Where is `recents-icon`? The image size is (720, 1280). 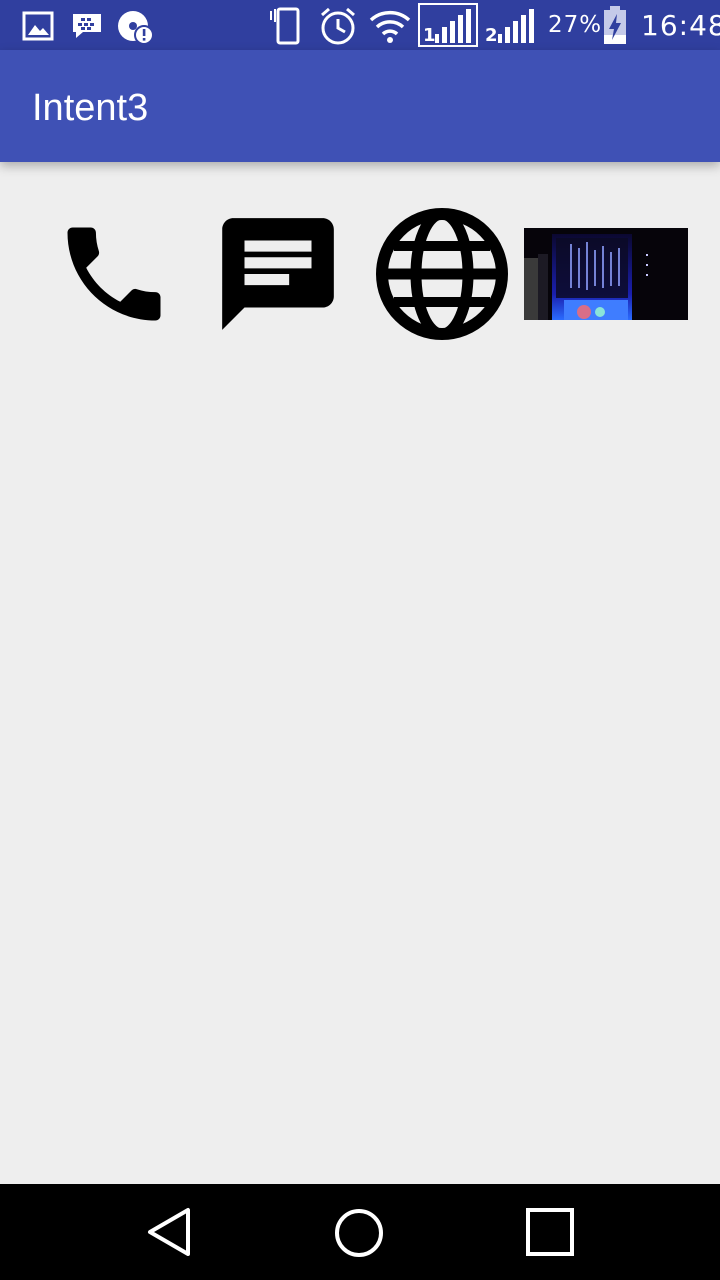 recents-icon is located at coordinates (550, 1232).